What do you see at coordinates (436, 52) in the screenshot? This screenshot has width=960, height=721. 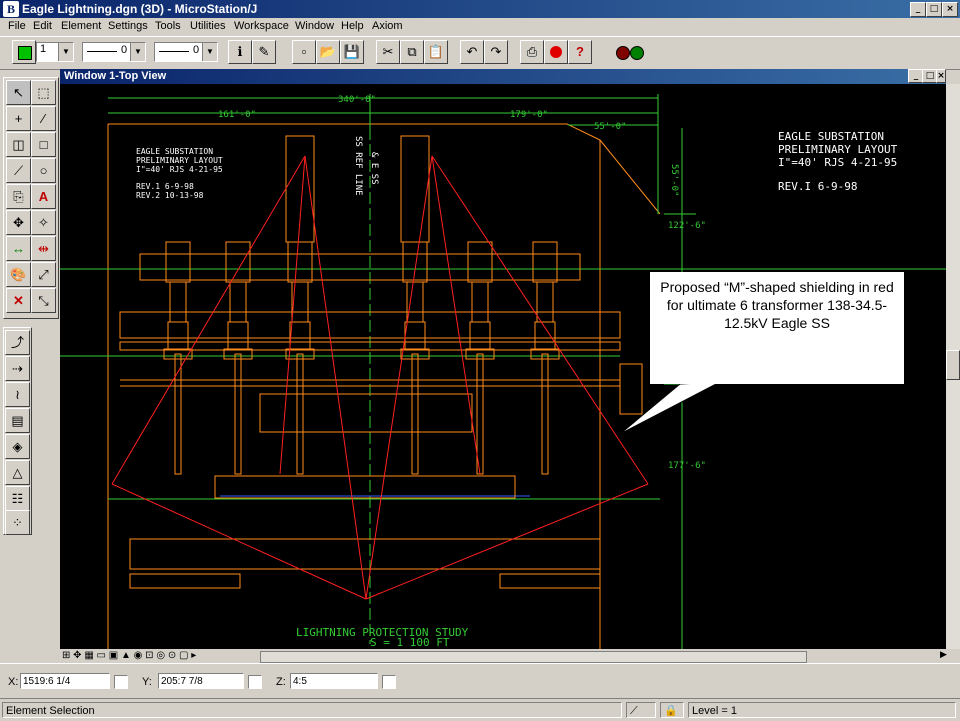 I see `paste-icon: 📋` at bounding box center [436, 52].